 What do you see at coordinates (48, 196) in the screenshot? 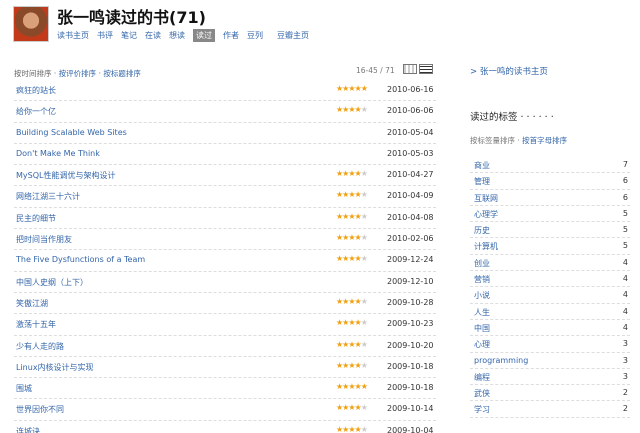
I see `book-title-link: 网络江湖三十六计` at bounding box center [48, 196].